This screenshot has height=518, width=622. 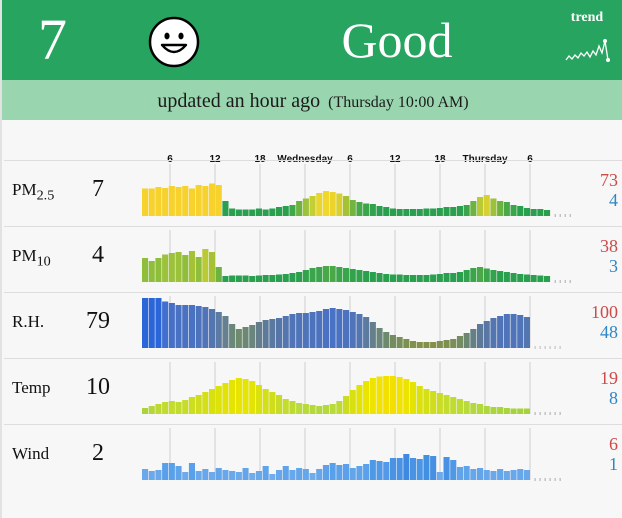 I want to click on trend-button: trend, so click(x=588, y=38).